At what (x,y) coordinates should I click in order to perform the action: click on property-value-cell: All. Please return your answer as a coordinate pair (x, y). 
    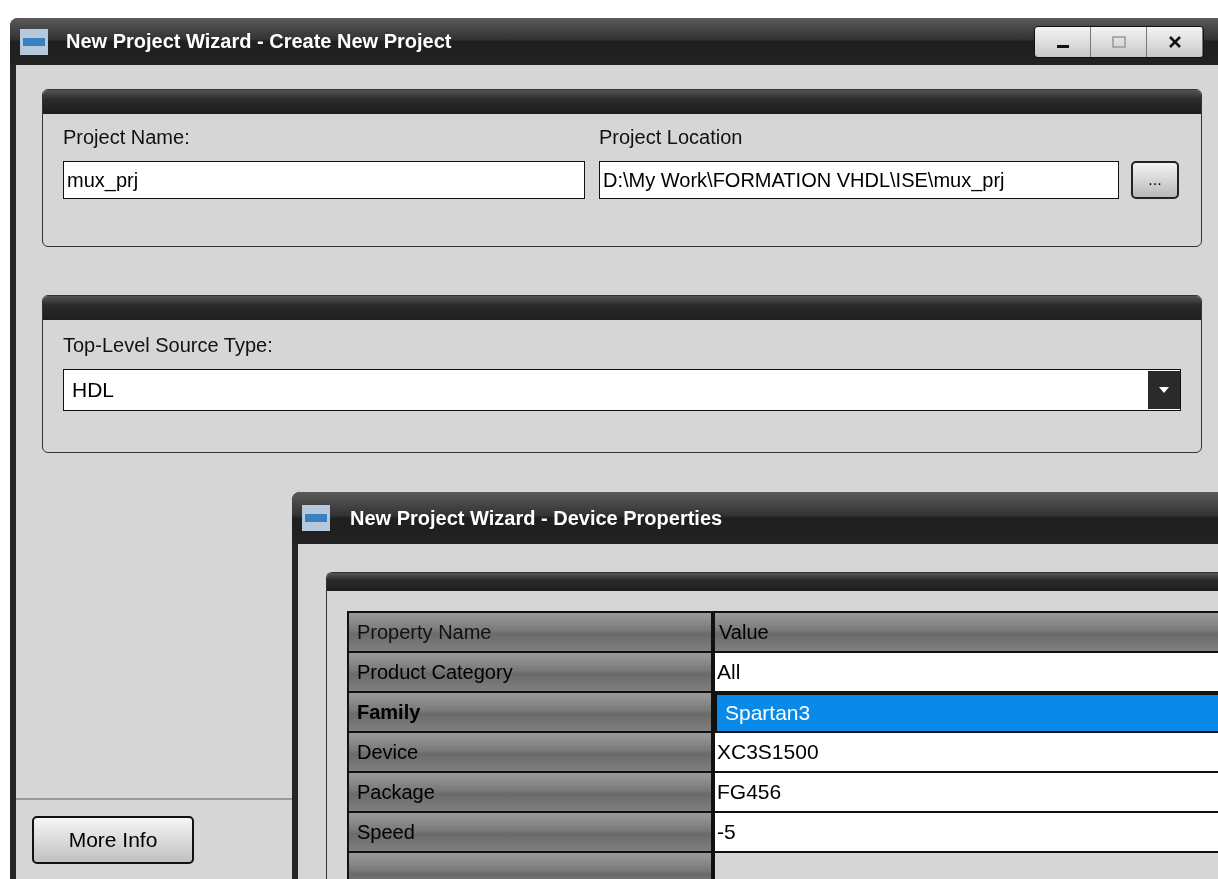
    Looking at the image, I should click on (966, 672).